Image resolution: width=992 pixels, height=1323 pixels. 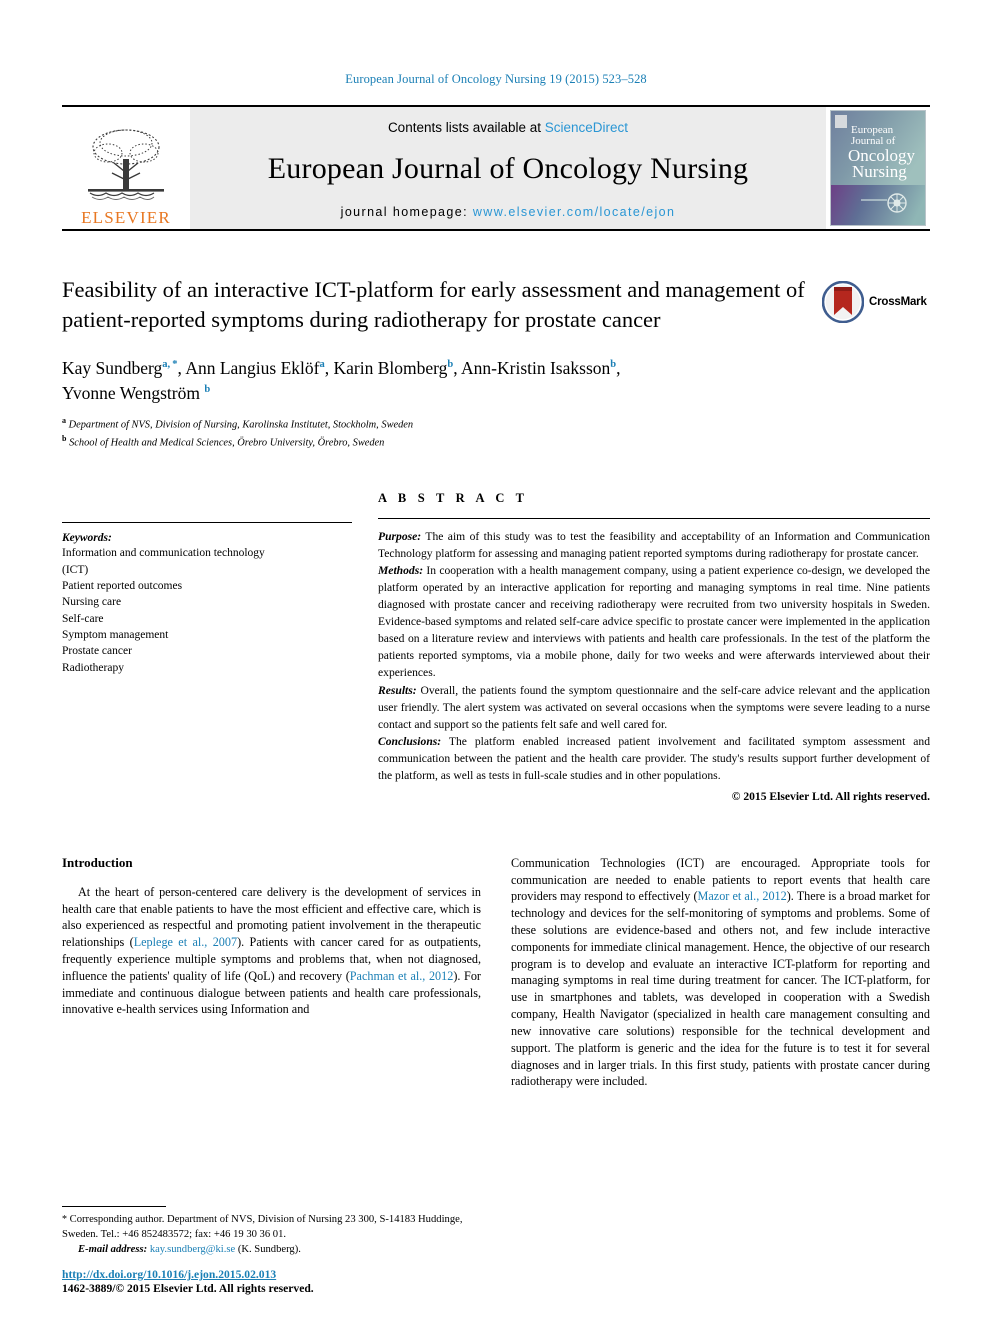 What do you see at coordinates (466, 127) in the screenshot?
I see `contents-prefix: Contents lists available at` at bounding box center [466, 127].